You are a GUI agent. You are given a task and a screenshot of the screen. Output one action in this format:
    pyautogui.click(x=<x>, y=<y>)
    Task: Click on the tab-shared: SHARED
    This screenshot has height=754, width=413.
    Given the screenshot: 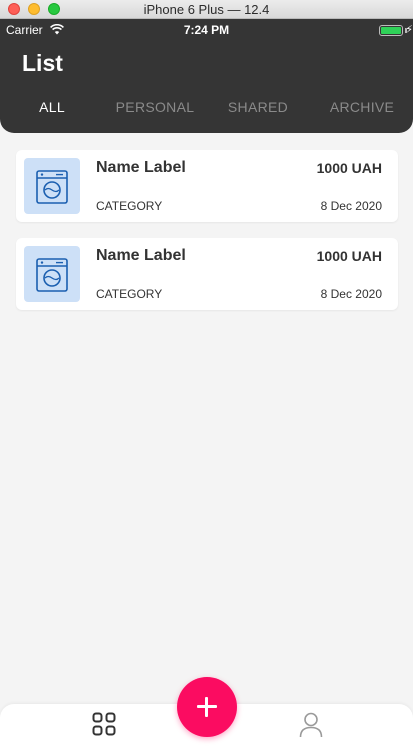 What is the action you would take?
    pyautogui.click(x=258, y=107)
    